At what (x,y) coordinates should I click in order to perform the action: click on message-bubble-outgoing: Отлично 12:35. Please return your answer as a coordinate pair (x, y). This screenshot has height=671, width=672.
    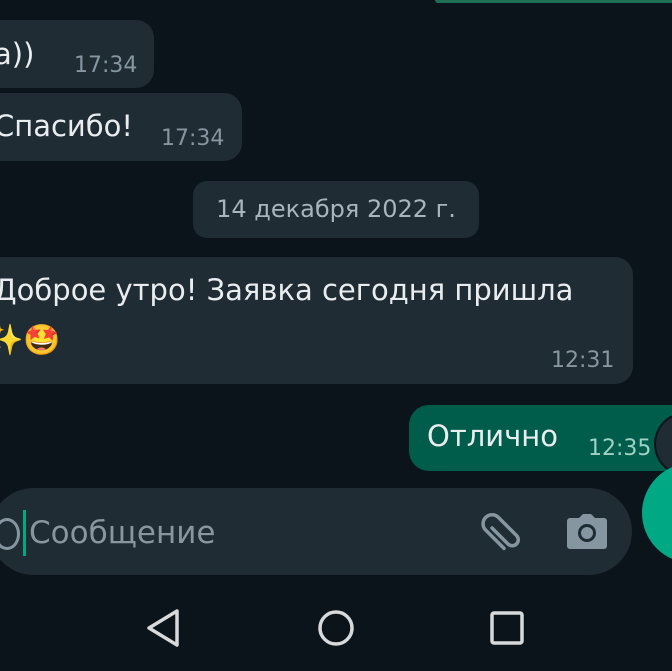
    Looking at the image, I should click on (540, 438).